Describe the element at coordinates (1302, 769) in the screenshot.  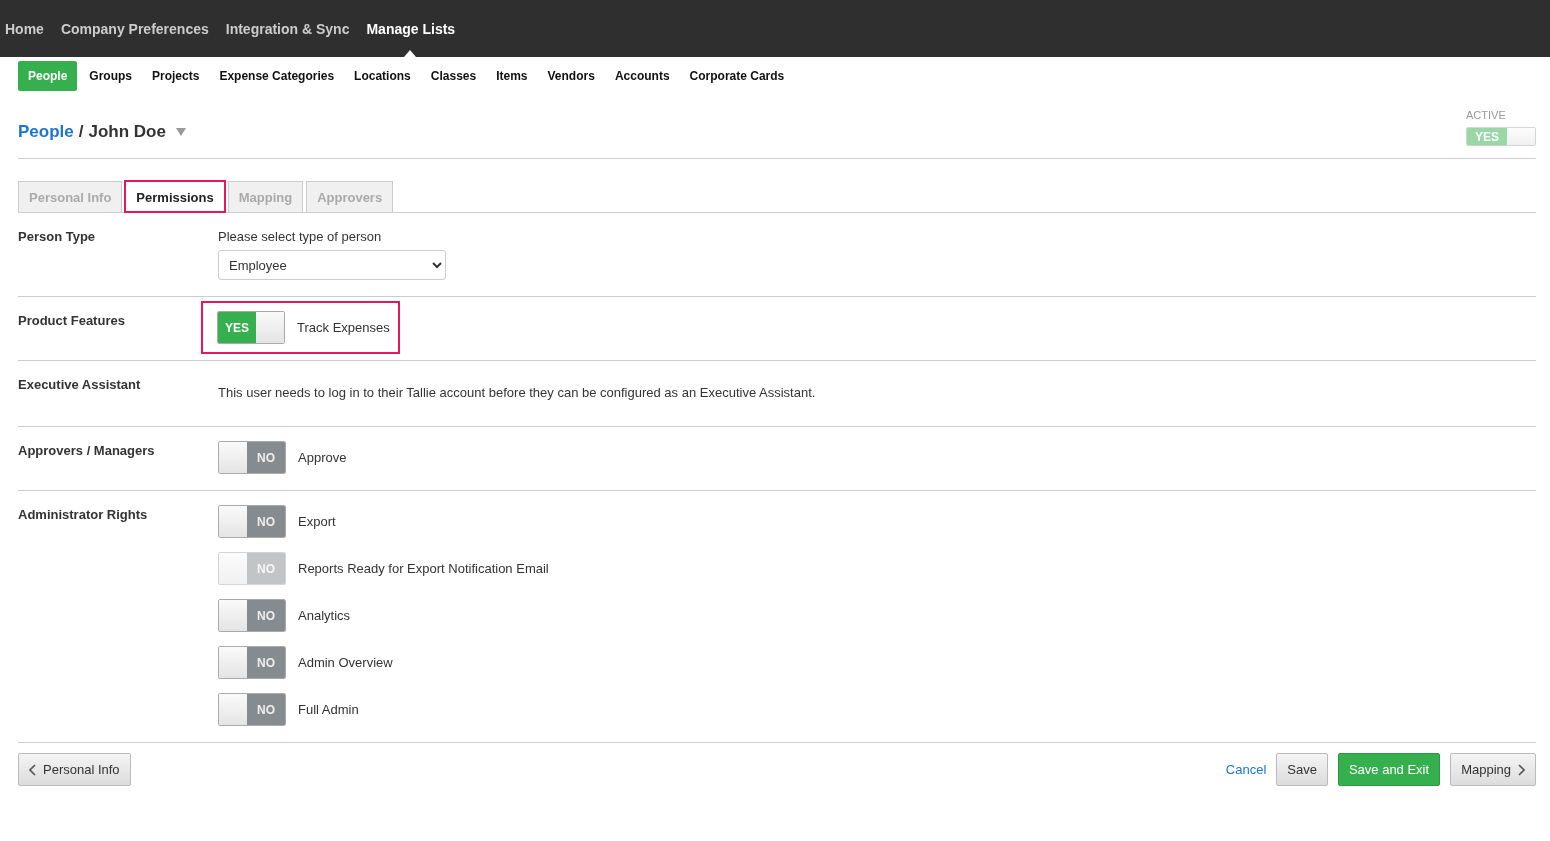
I see `save-button: Save` at that location.